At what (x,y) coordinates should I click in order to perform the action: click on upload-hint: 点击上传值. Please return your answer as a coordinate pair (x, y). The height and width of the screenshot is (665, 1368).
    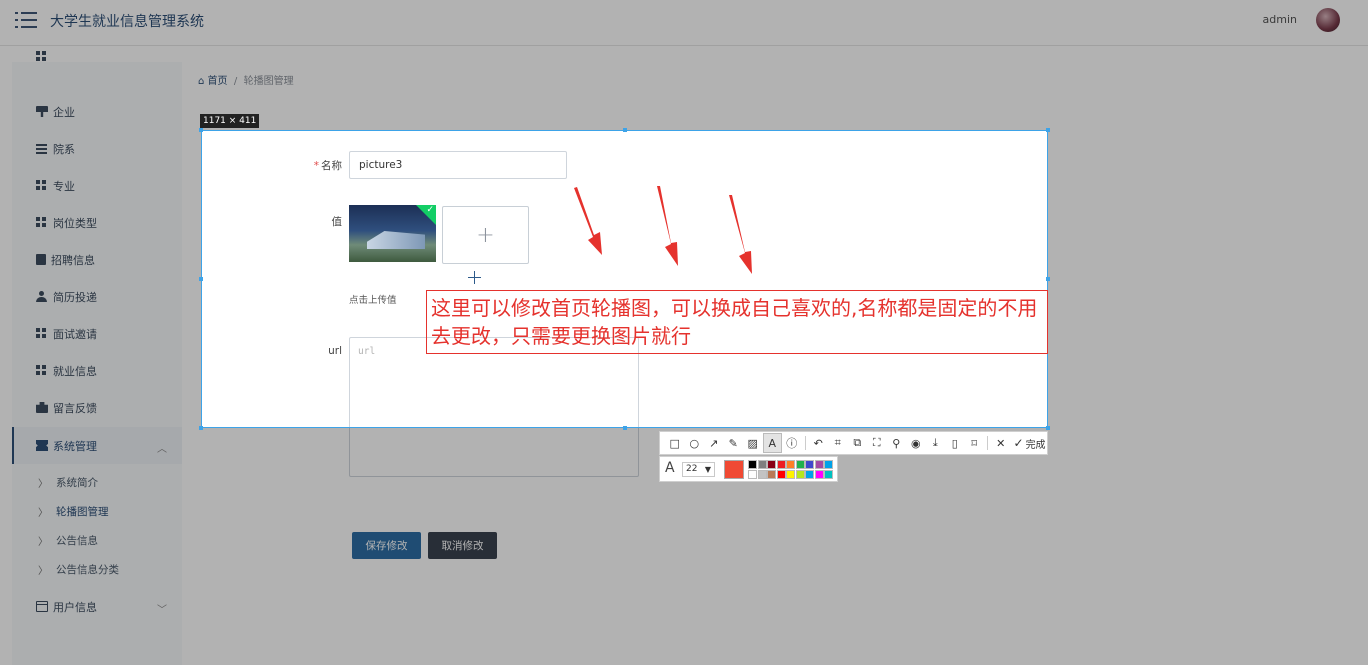
    Looking at the image, I should click on (373, 300).